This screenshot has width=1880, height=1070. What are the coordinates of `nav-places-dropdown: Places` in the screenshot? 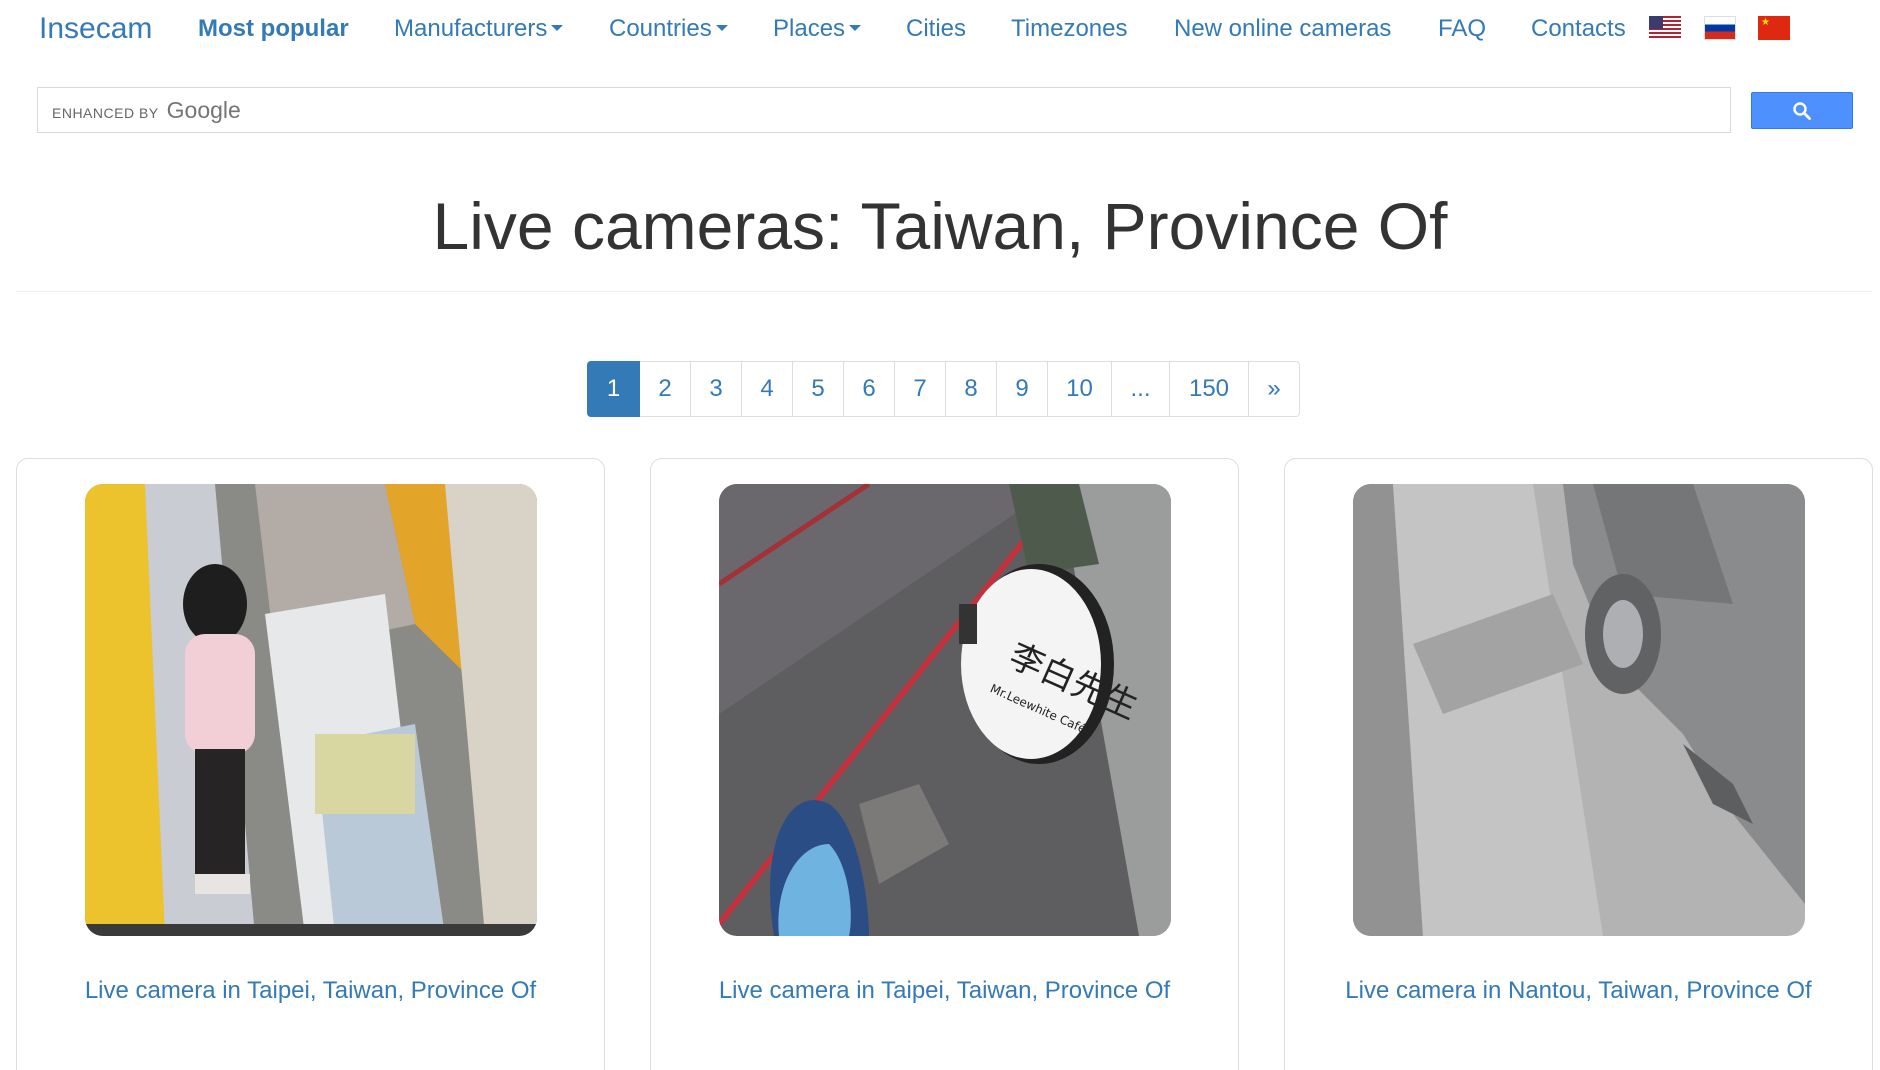 It's located at (817, 29).